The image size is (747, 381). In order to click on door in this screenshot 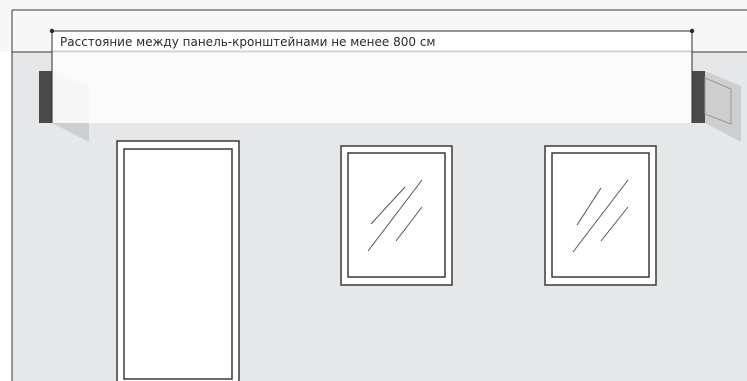, I will do `click(178, 260)`.